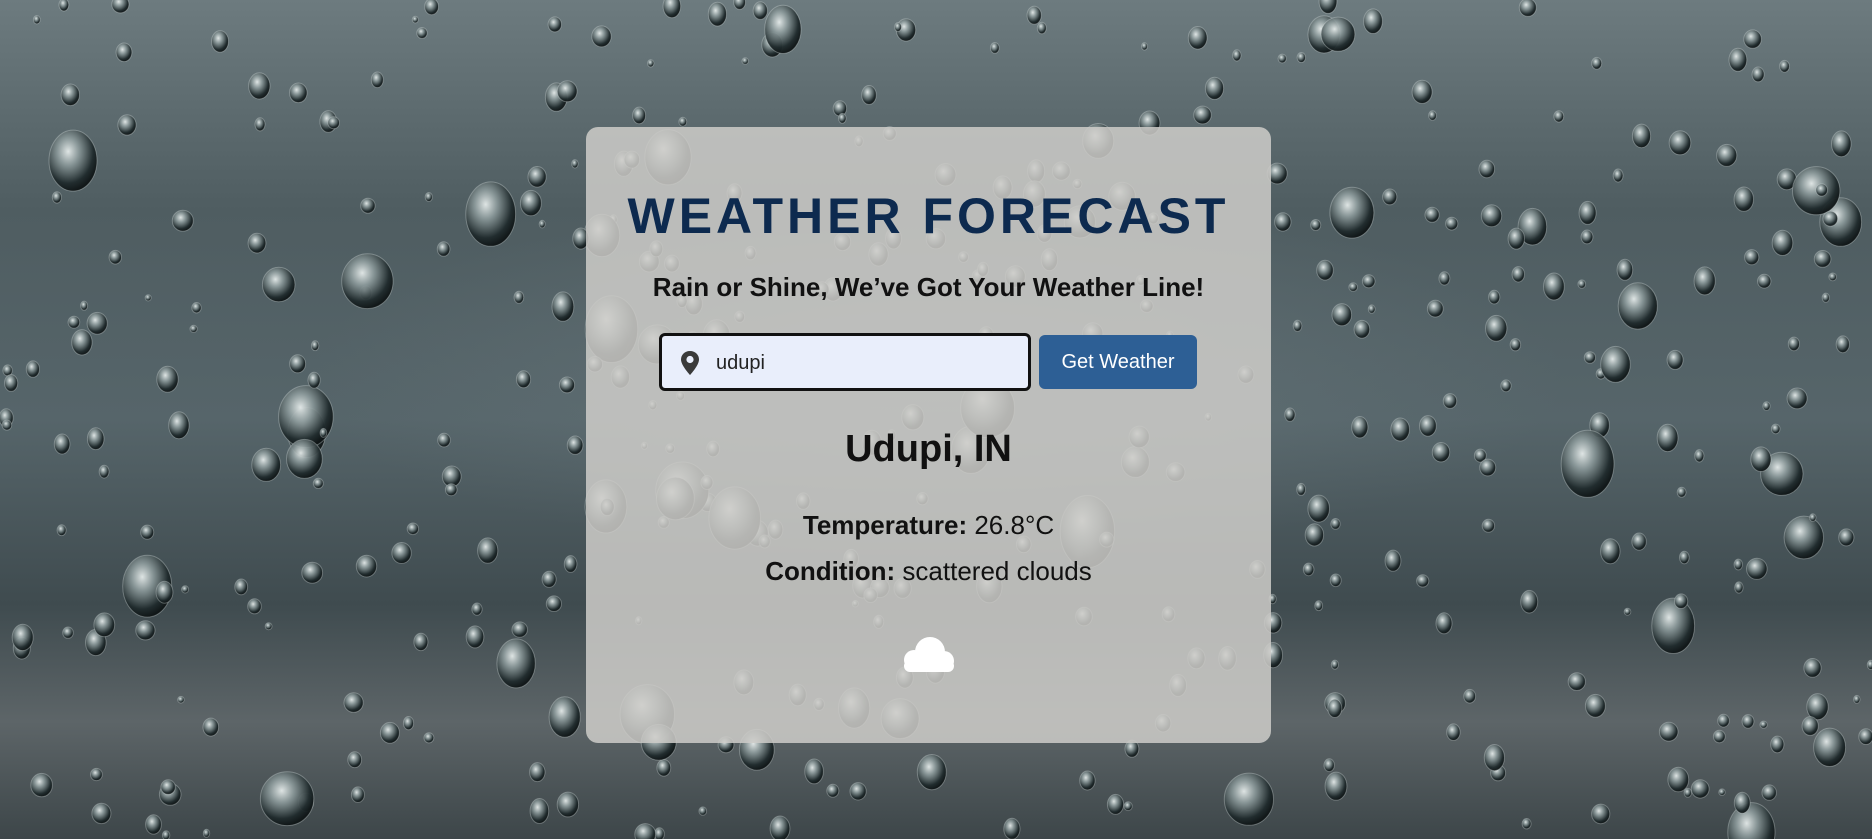 This screenshot has height=839, width=1872. What do you see at coordinates (1118, 362) in the screenshot?
I see `get-weather-button: Get Weather` at bounding box center [1118, 362].